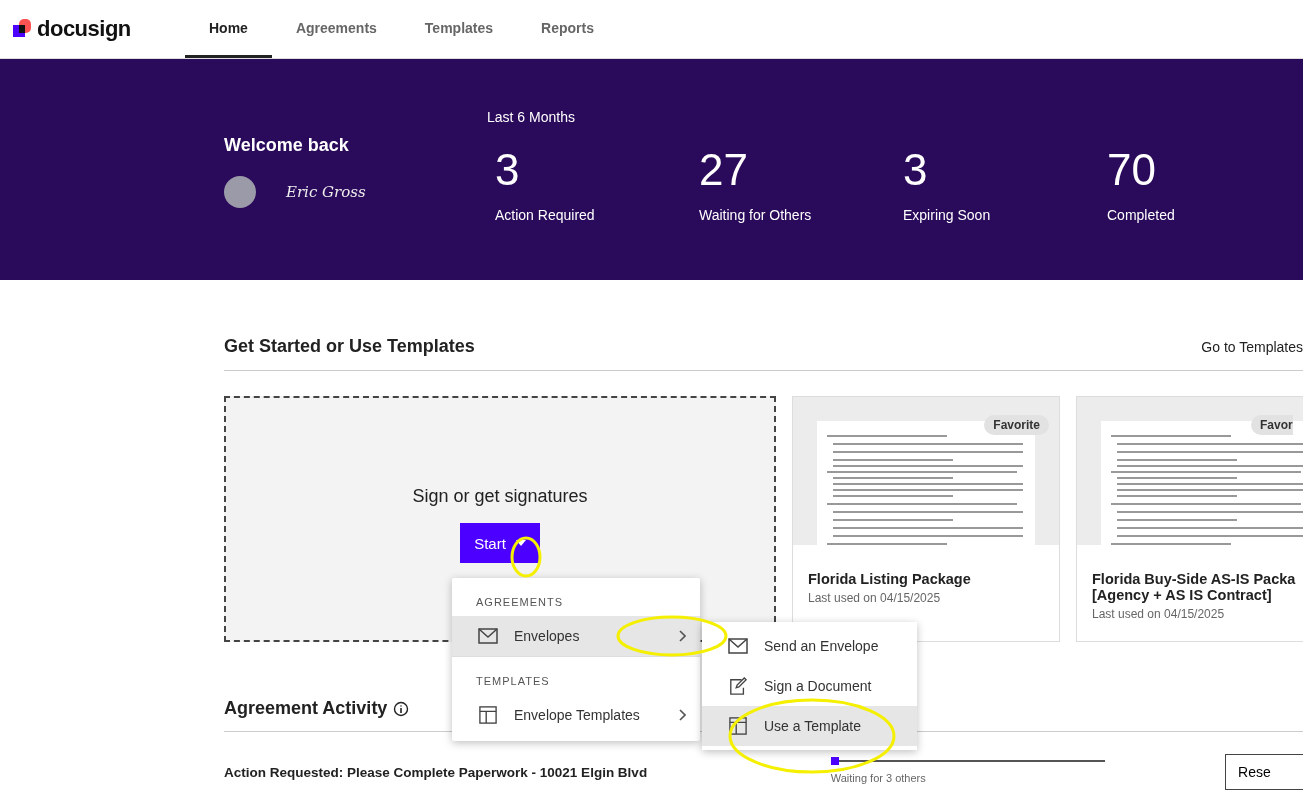  What do you see at coordinates (287, 145) in the screenshot?
I see `welcome-title: Welcome back` at bounding box center [287, 145].